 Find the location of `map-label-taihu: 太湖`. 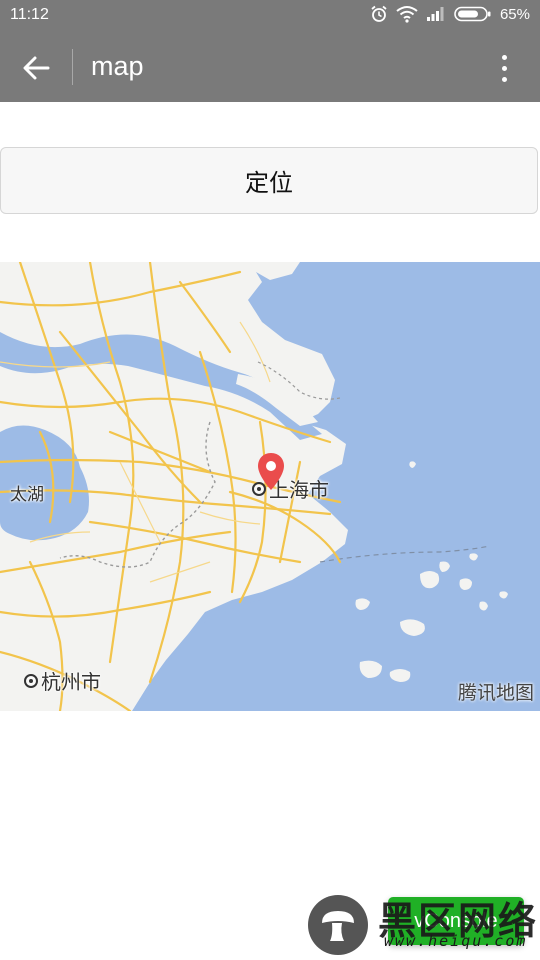

map-label-taihu: 太湖 is located at coordinates (27, 492).